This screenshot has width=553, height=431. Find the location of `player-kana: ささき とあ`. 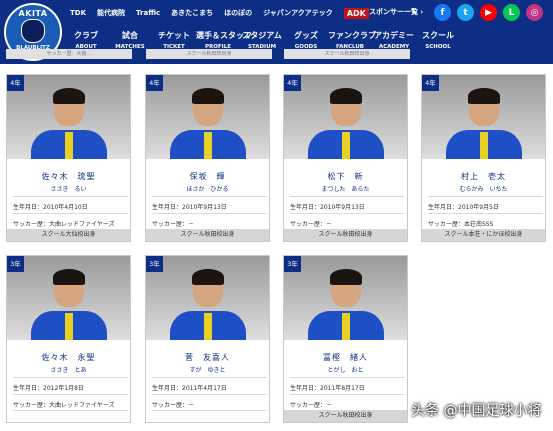

player-kana: ささき とあ is located at coordinates (68, 370).